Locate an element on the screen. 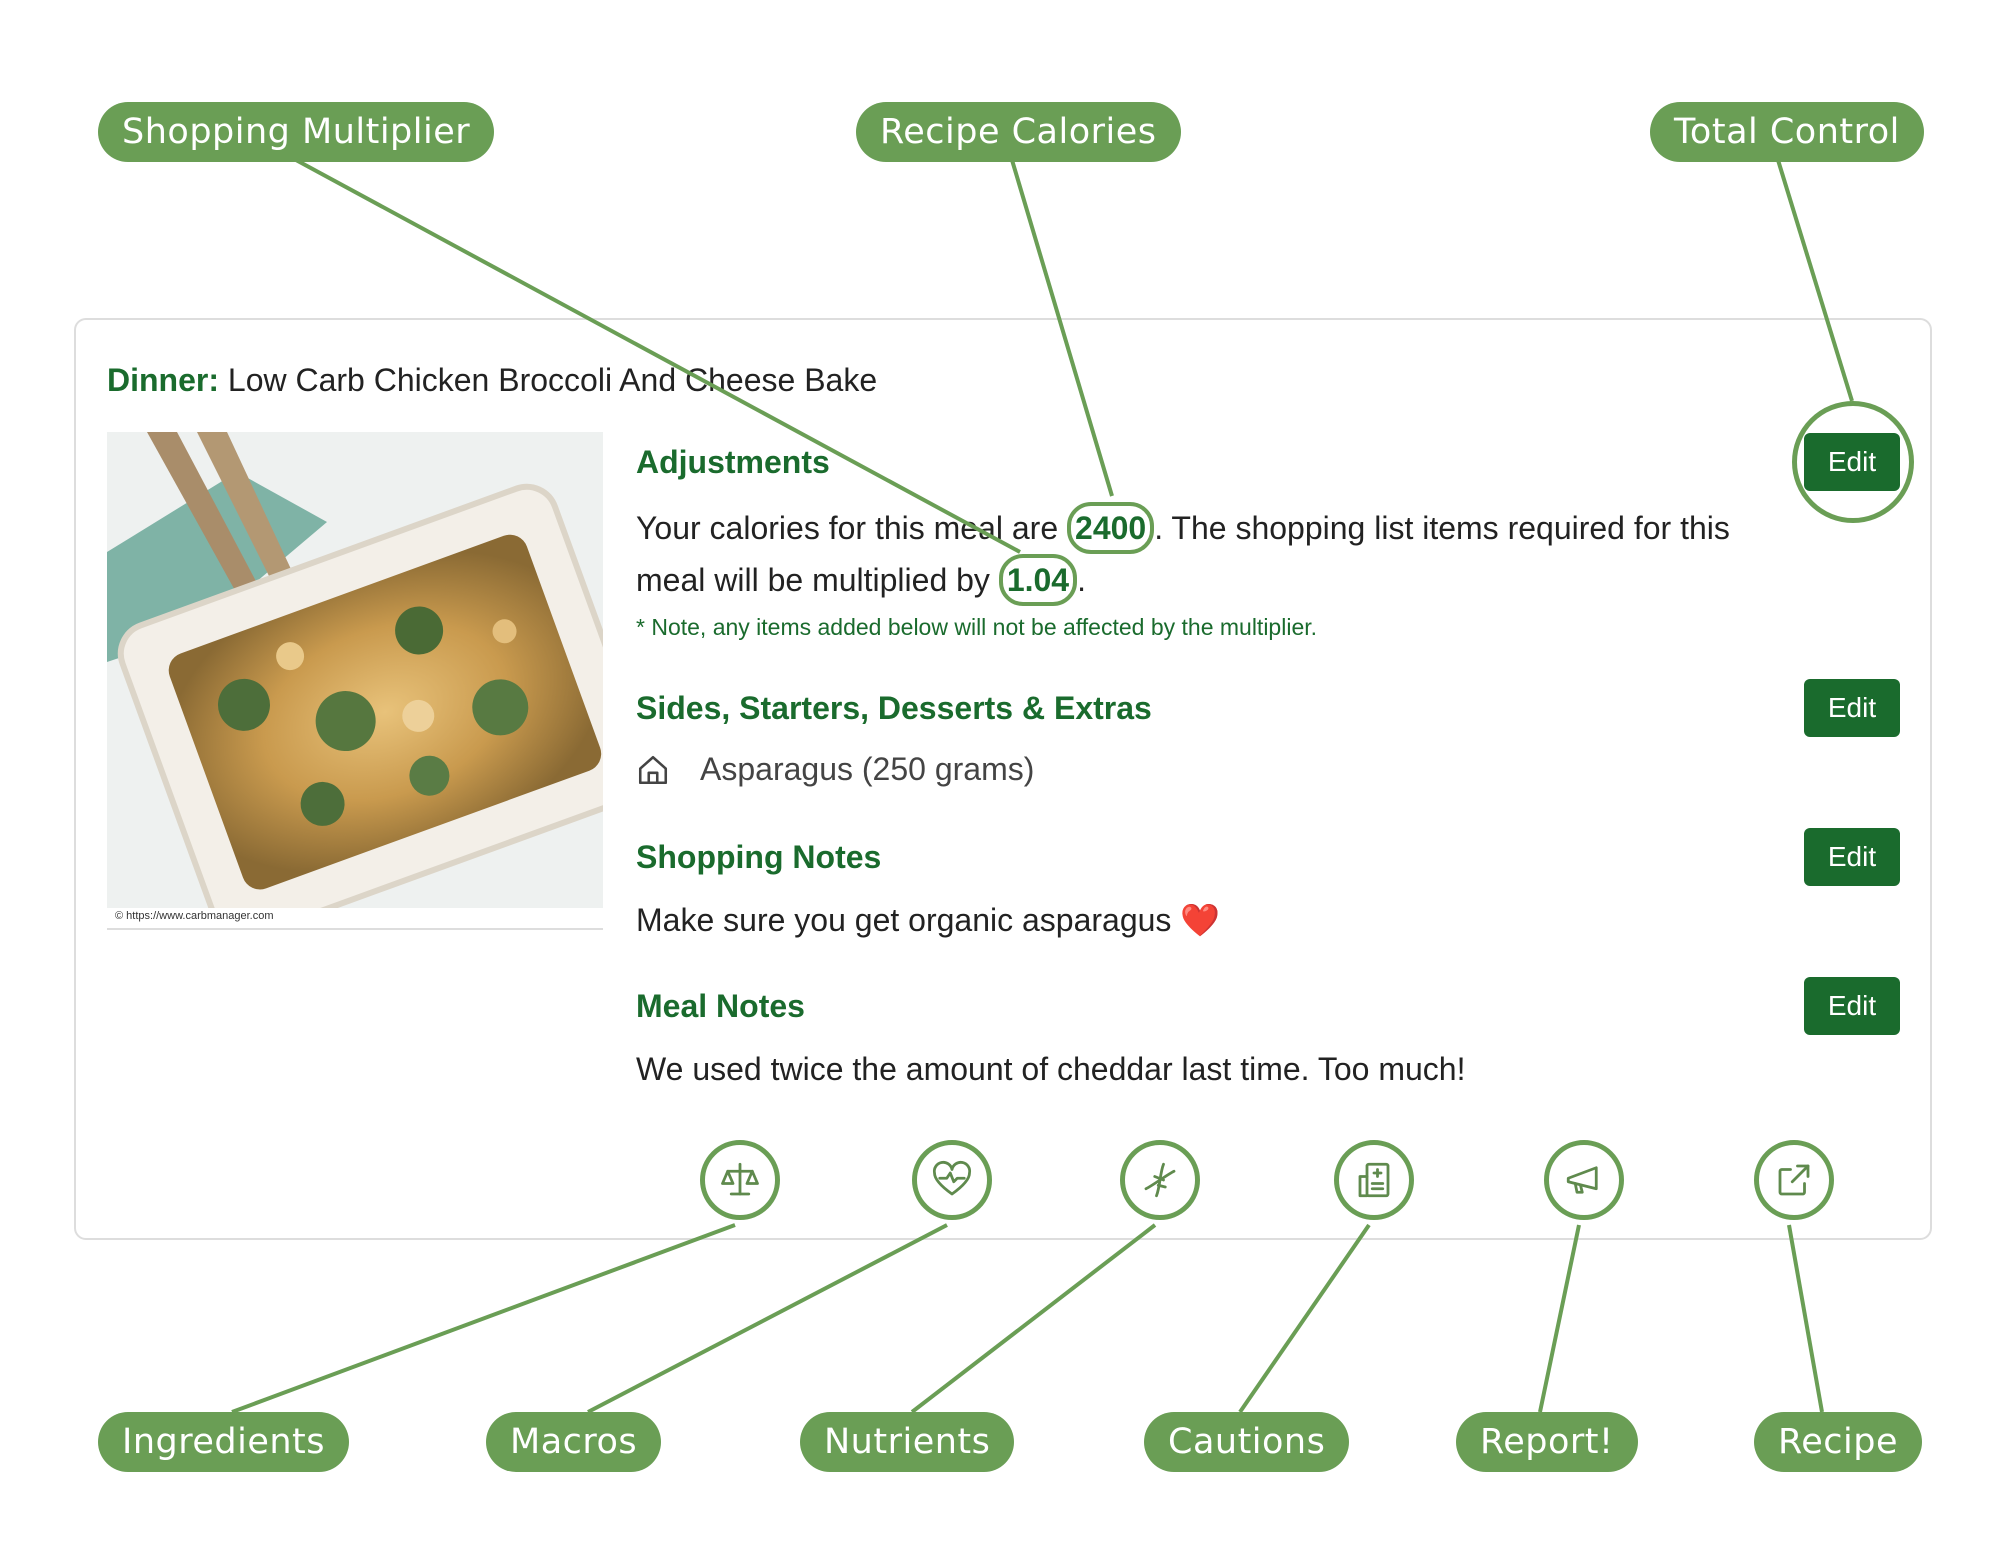 The image size is (2000, 1552). leader-line-recipe is located at coordinates (1805, 1318).